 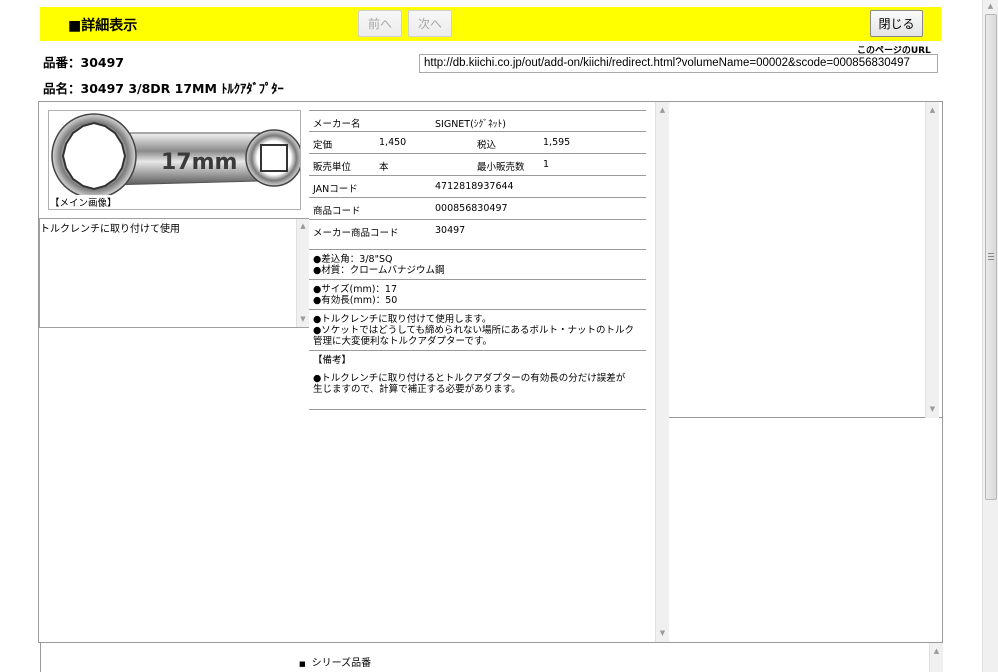 What do you see at coordinates (662, 372) in the screenshot?
I see `spec-scrollbar: ▲ ▼` at bounding box center [662, 372].